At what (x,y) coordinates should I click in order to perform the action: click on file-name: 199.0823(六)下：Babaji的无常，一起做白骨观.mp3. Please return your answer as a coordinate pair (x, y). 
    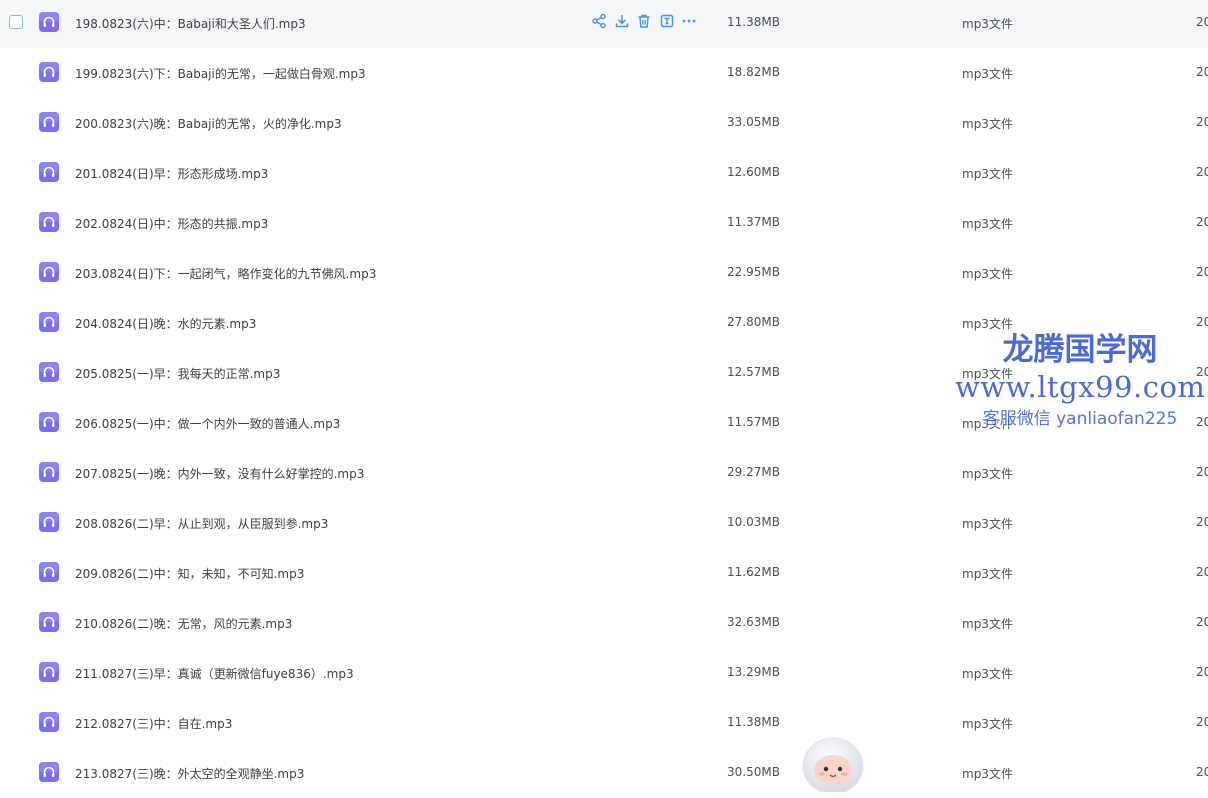
    Looking at the image, I should click on (220, 73).